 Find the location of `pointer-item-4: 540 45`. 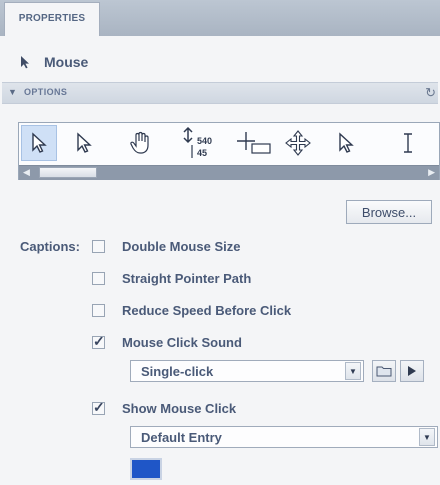

pointer-item-4: 540 45 is located at coordinates (203, 143).